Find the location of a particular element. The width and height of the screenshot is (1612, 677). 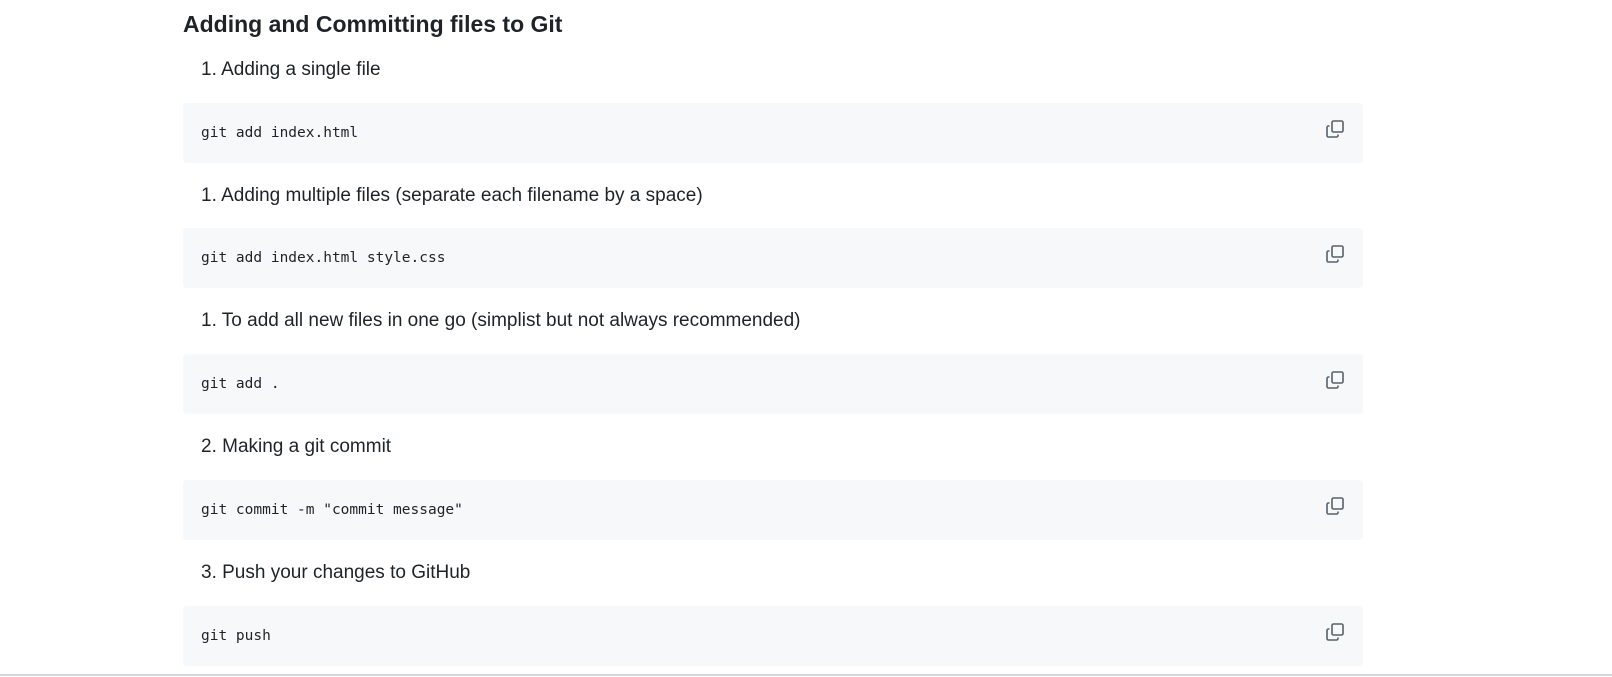

code-block: git push is located at coordinates (773, 636).